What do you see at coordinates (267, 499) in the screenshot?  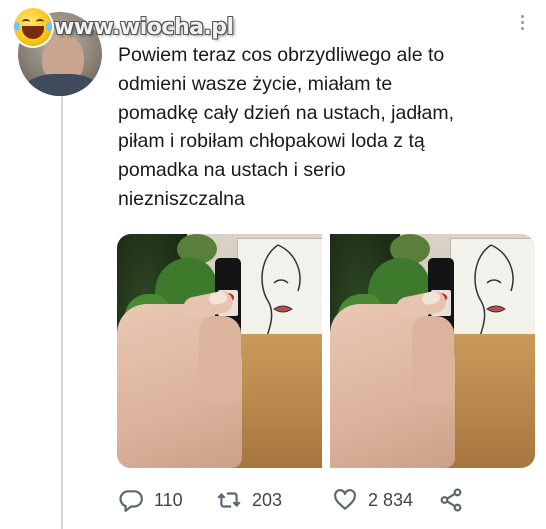 I see `retweet-count: 203` at bounding box center [267, 499].